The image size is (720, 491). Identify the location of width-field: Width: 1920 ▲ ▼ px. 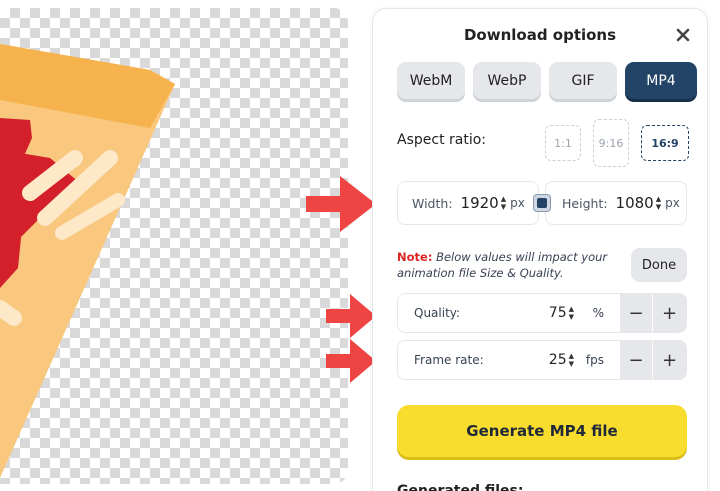
(468, 203).